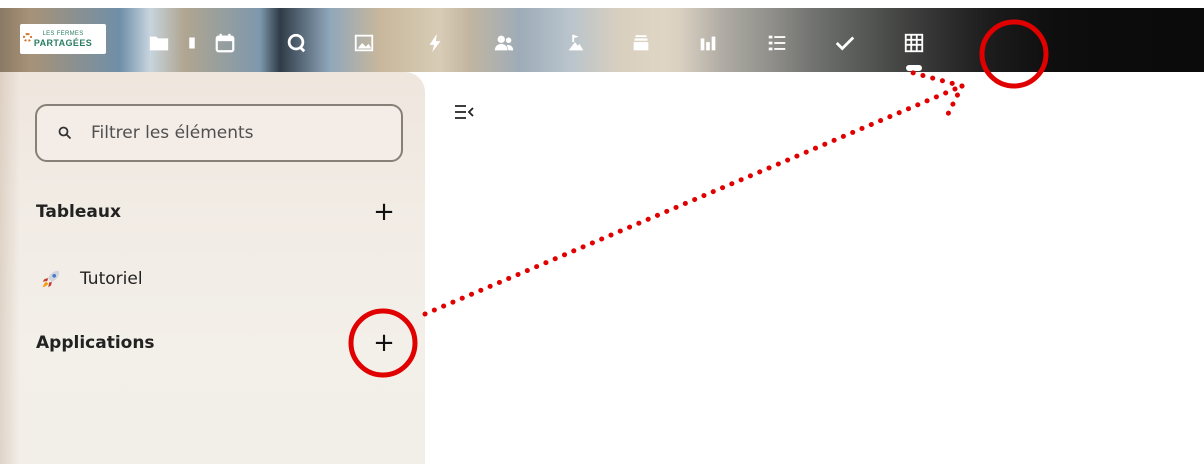 This screenshot has height=464, width=1204. Describe the element at coordinates (63, 42) in the screenshot. I see `logo-line2: PARTAGÉES` at that location.